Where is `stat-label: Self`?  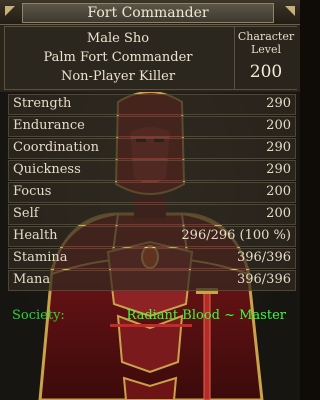 stat-label: Self is located at coordinates (26, 213).